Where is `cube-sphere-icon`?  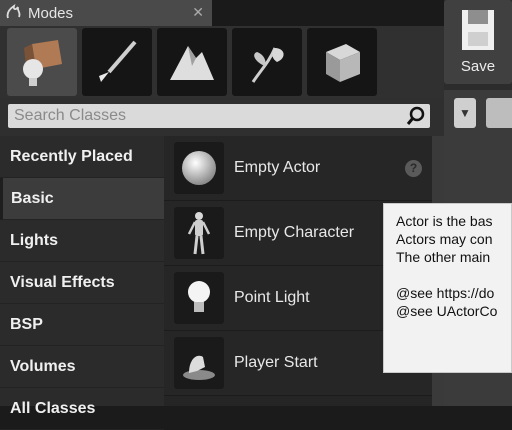
cube-sphere-icon is located at coordinates (42, 63).